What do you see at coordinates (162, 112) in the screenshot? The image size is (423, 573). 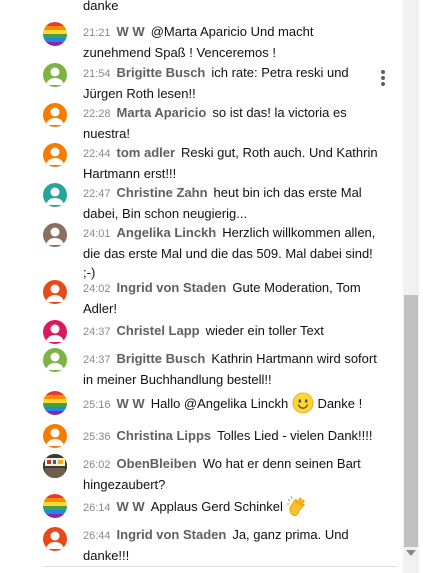 I see `message-author: Marta Aparicio` at bounding box center [162, 112].